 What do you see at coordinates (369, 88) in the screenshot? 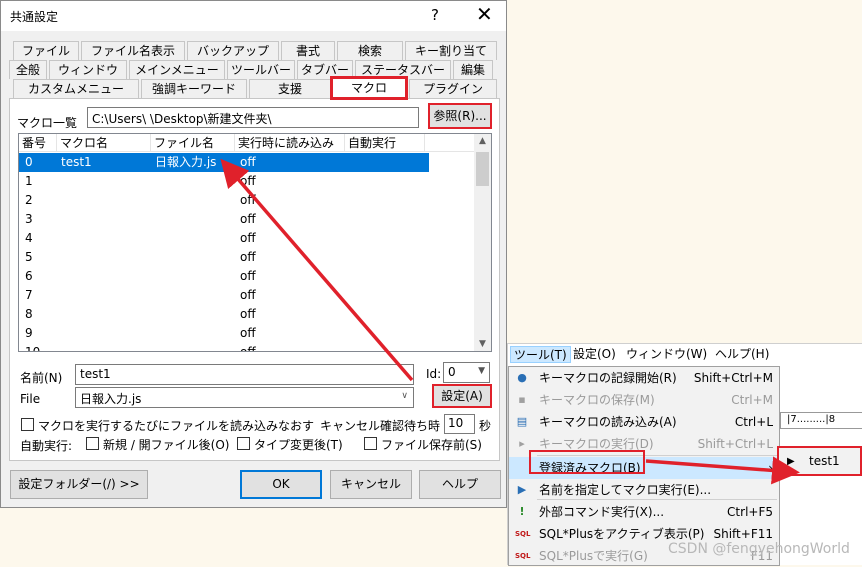
I see `macro-tab-highlight` at bounding box center [369, 88].